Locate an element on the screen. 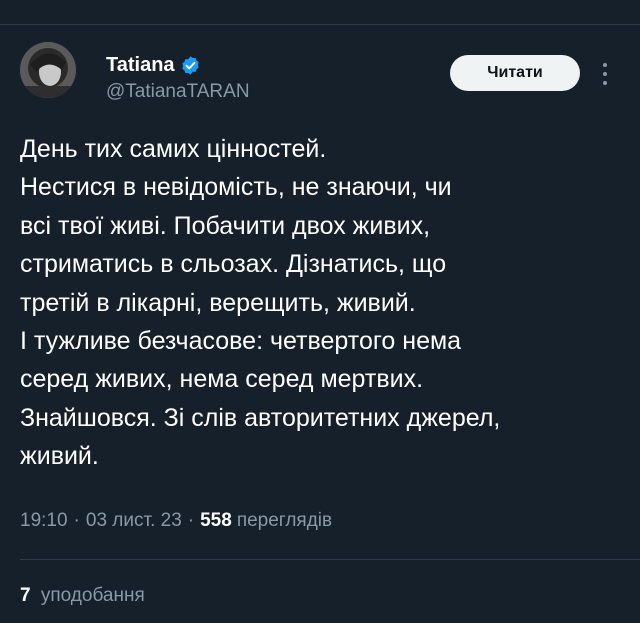  likes-label: уподобання is located at coordinates (92, 595).